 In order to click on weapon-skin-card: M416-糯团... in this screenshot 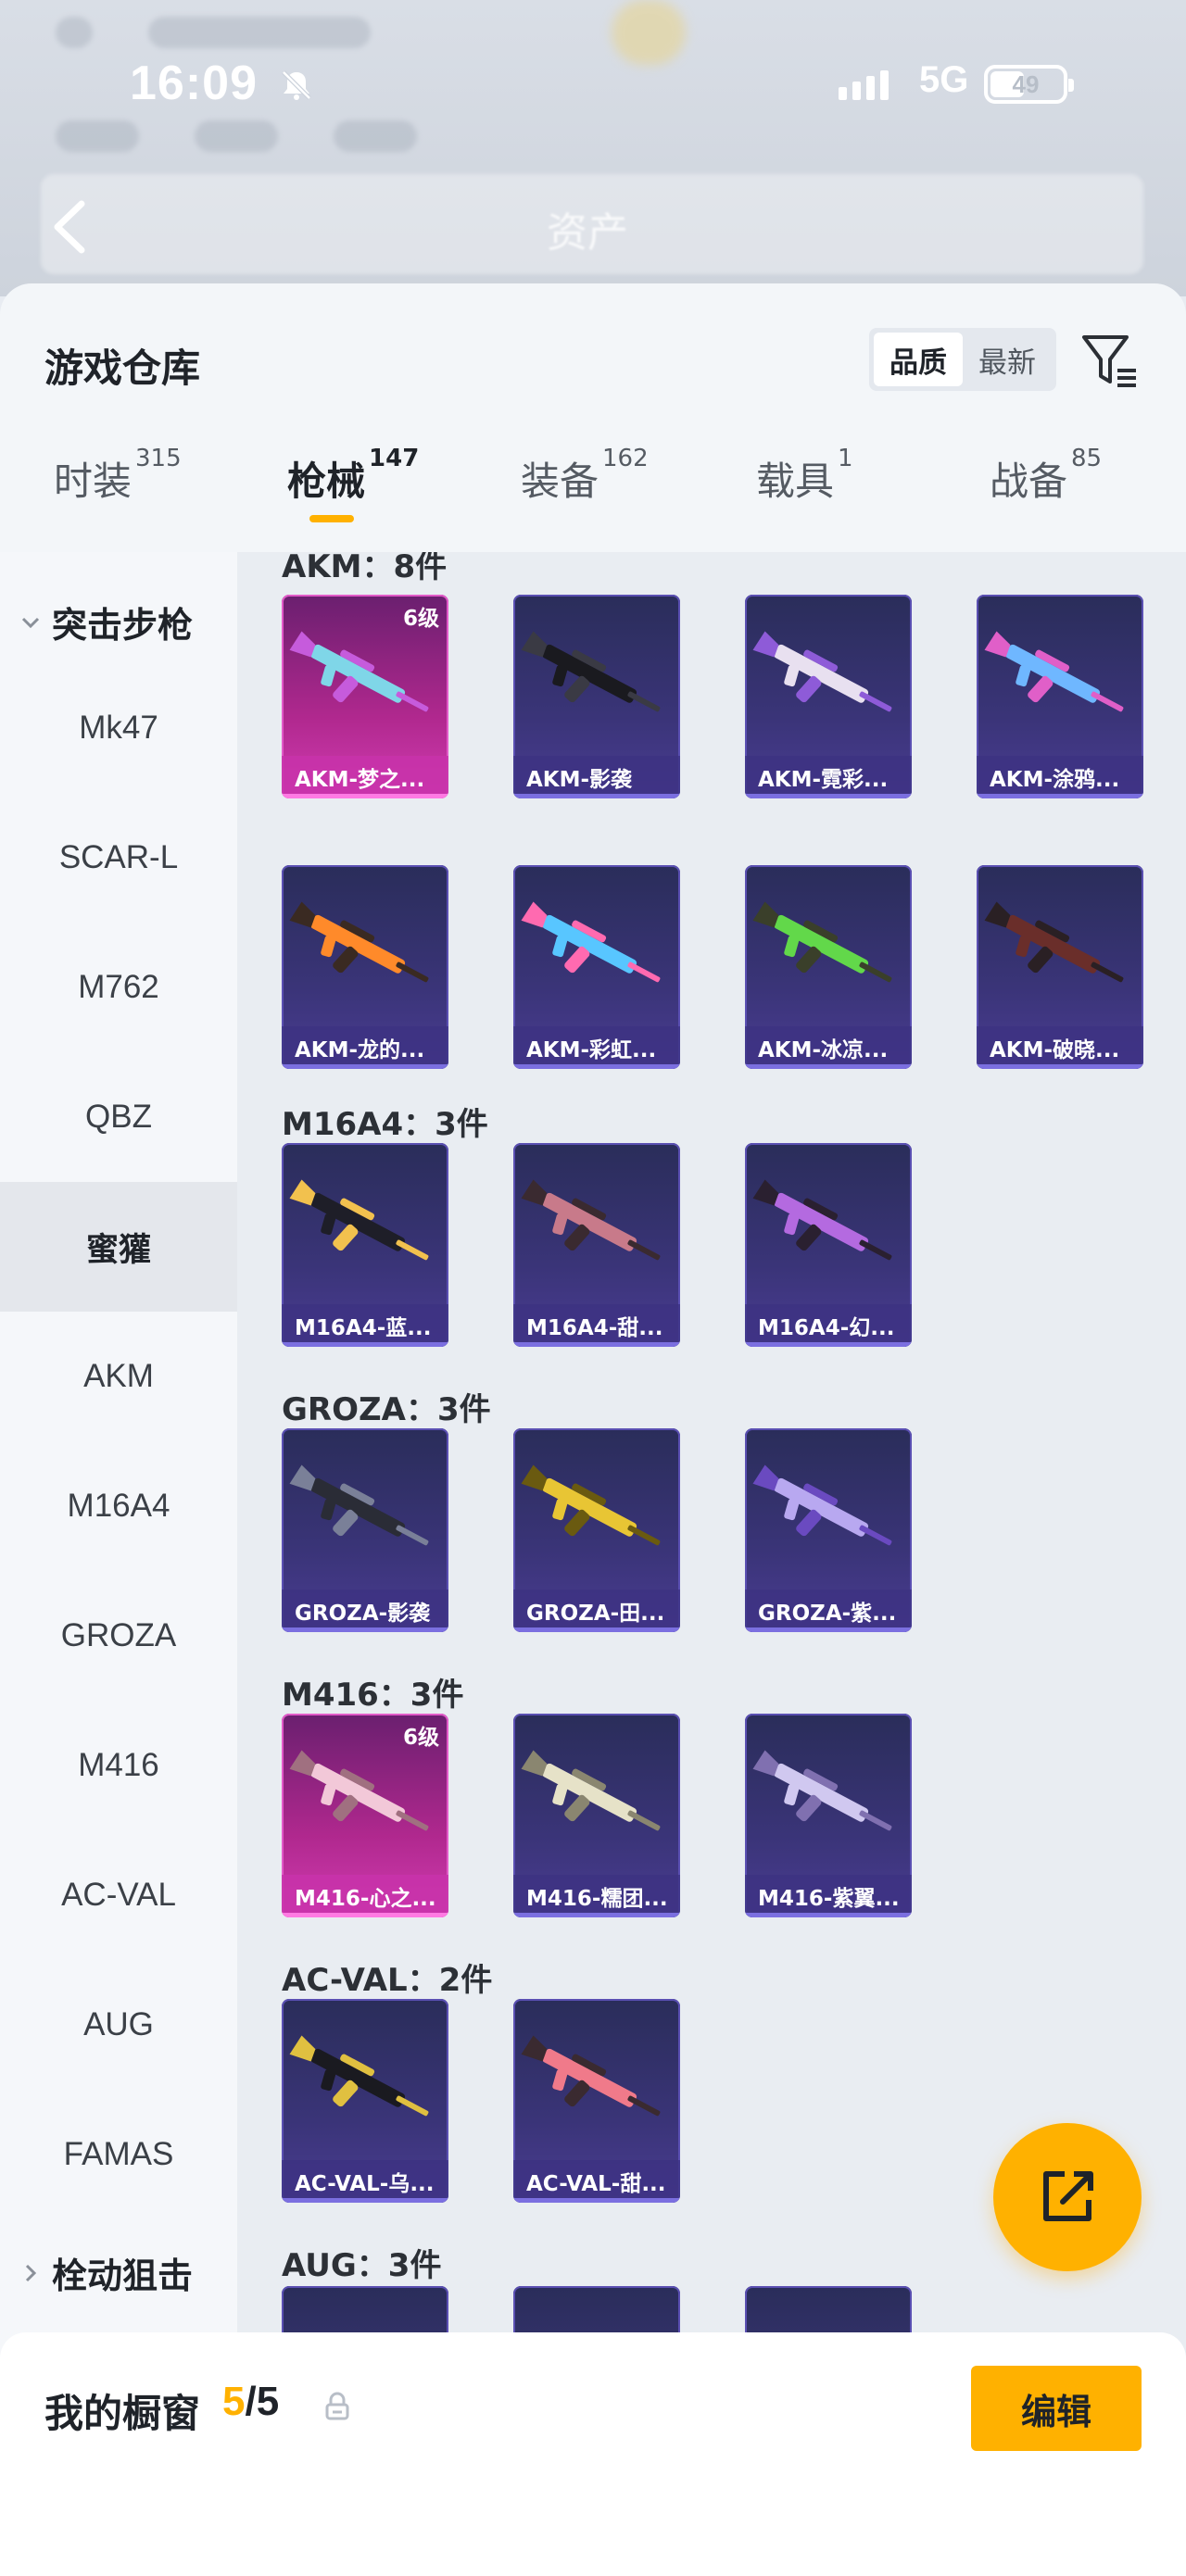, I will do `click(596, 1815)`.